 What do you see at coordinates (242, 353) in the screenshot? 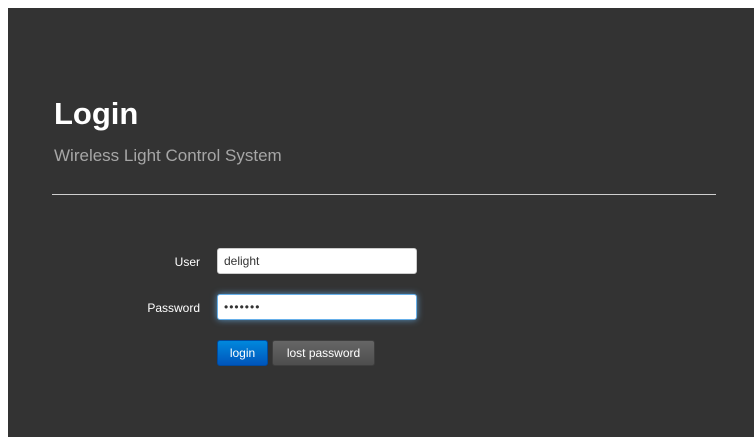
I see `login-button: login` at bounding box center [242, 353].